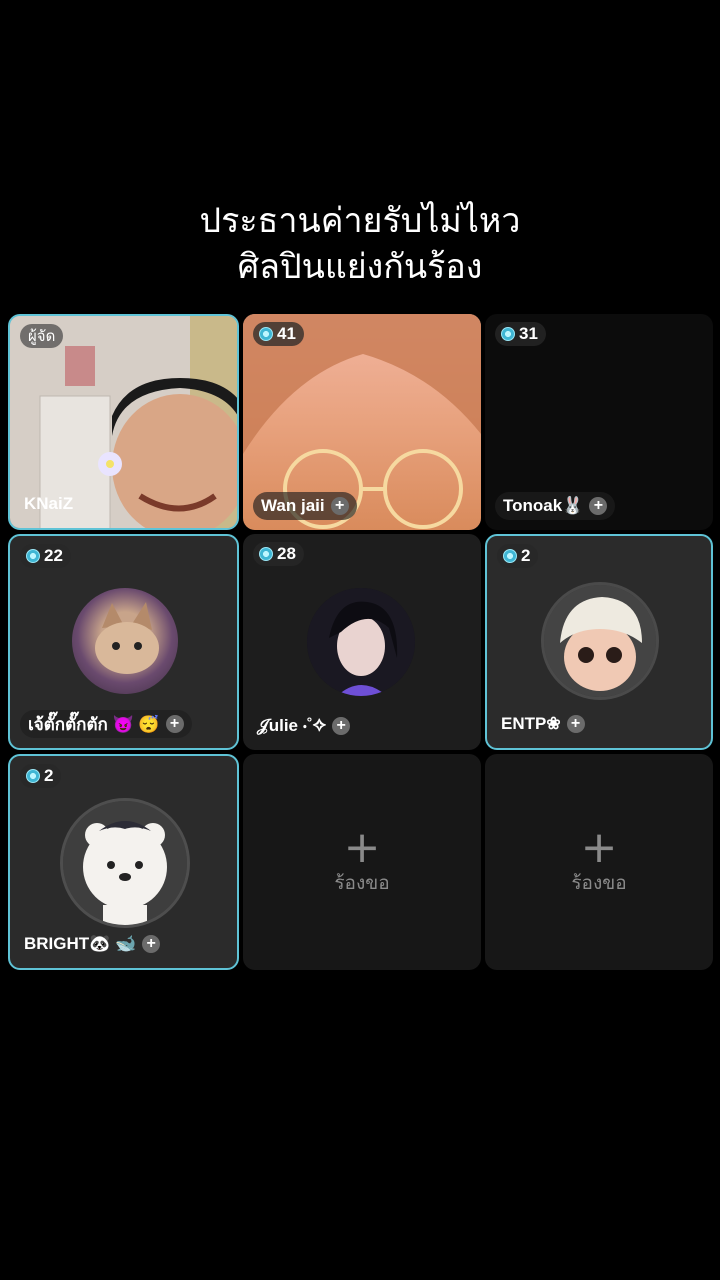 This screenshot has width=720, height=1280. What do you see at coordinates (94, 724) in the screenshot?
I see `seat-name-label: เจ้ตั๊กตั๊กตัก 😈 😴` at bounding box center [94, 724].